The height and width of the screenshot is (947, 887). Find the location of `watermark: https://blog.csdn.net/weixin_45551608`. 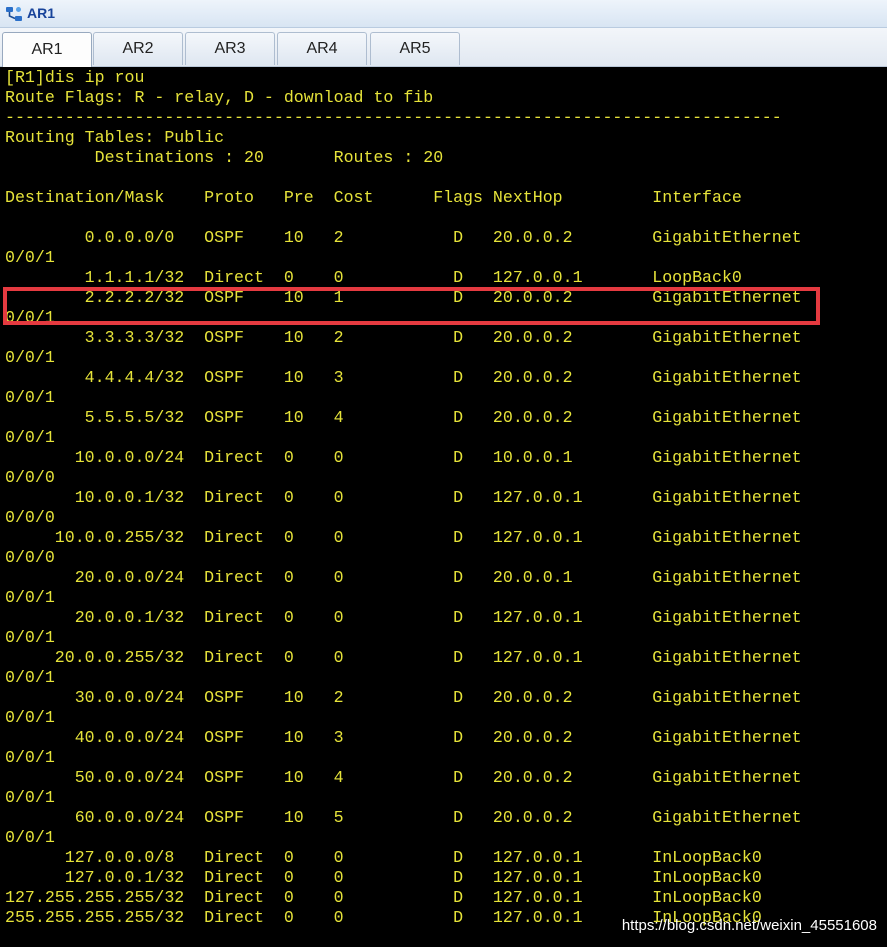

watermark: https://blog.csdn.net/weixin_45551608 is located at coordinates (749, 925).